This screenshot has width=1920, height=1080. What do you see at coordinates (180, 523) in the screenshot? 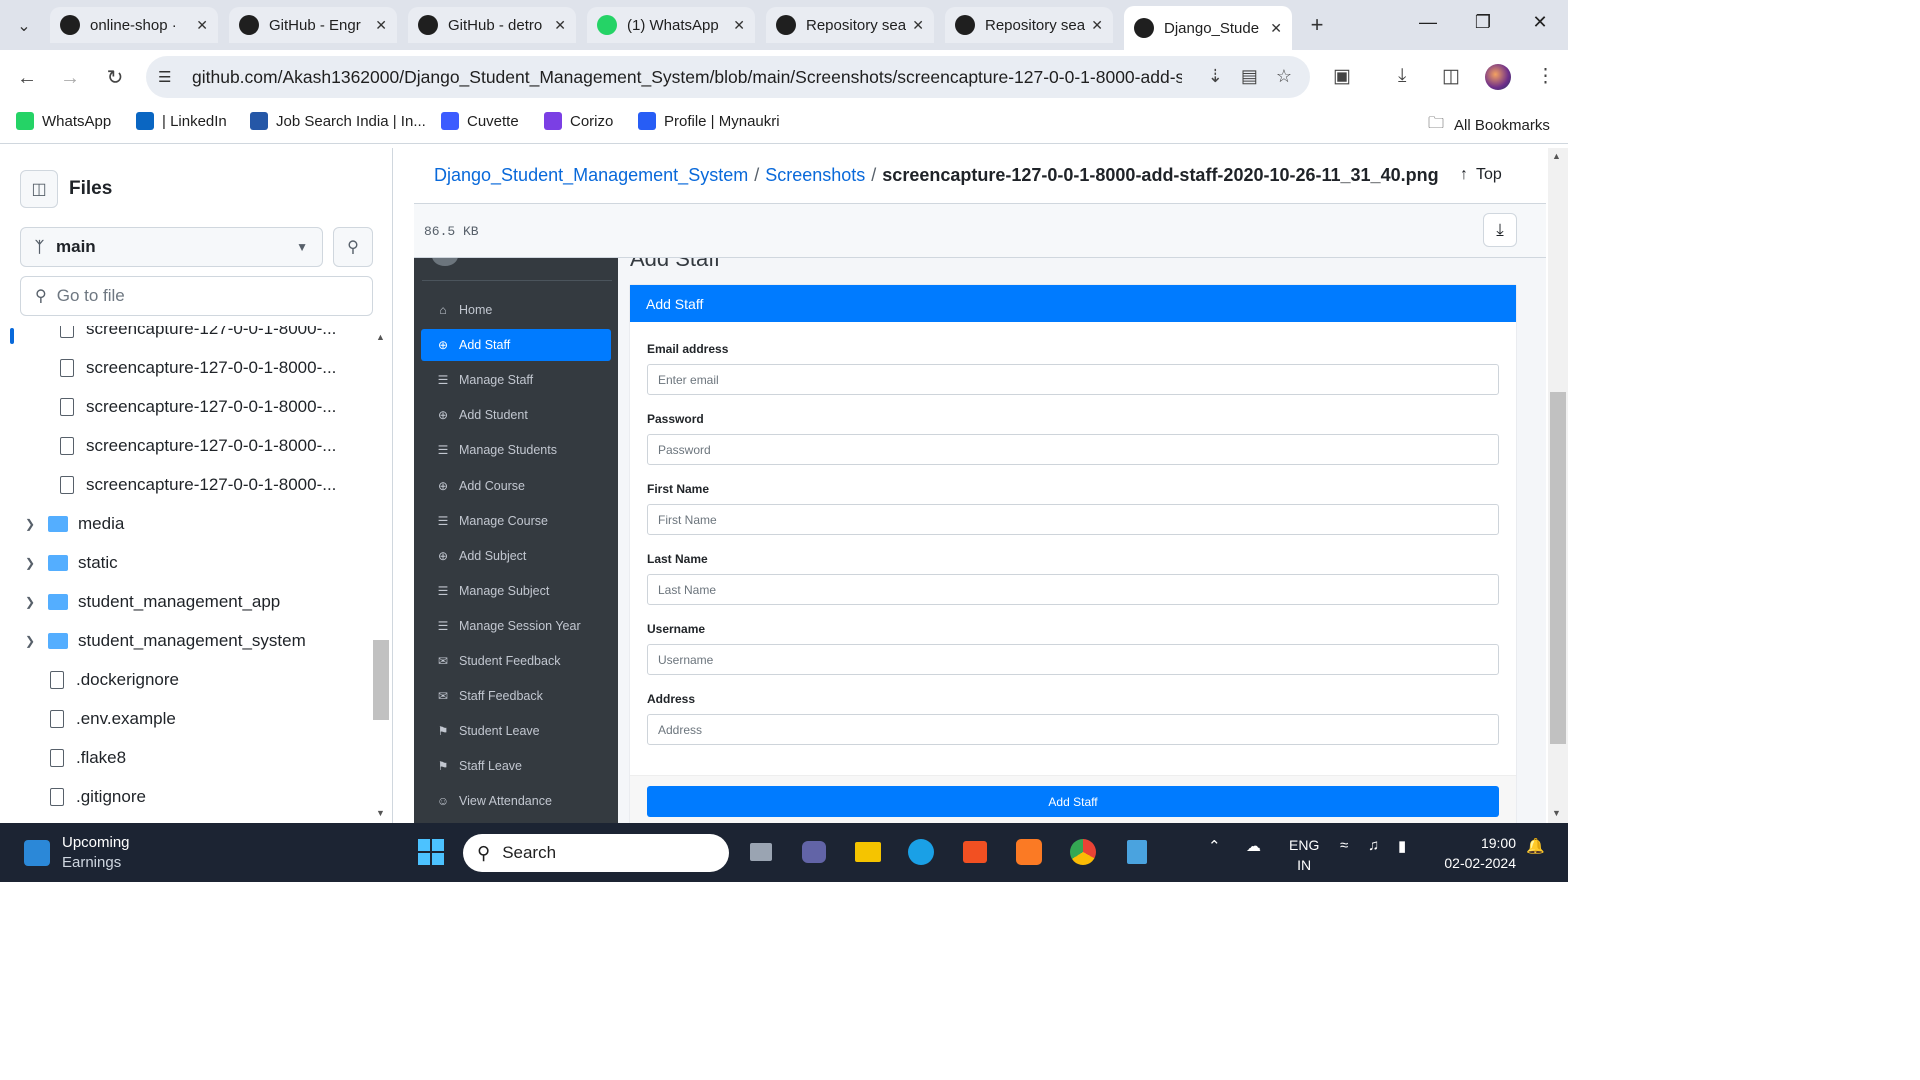
I see `tree-folder-item: ❯ media` at bounding box center [180, 523].